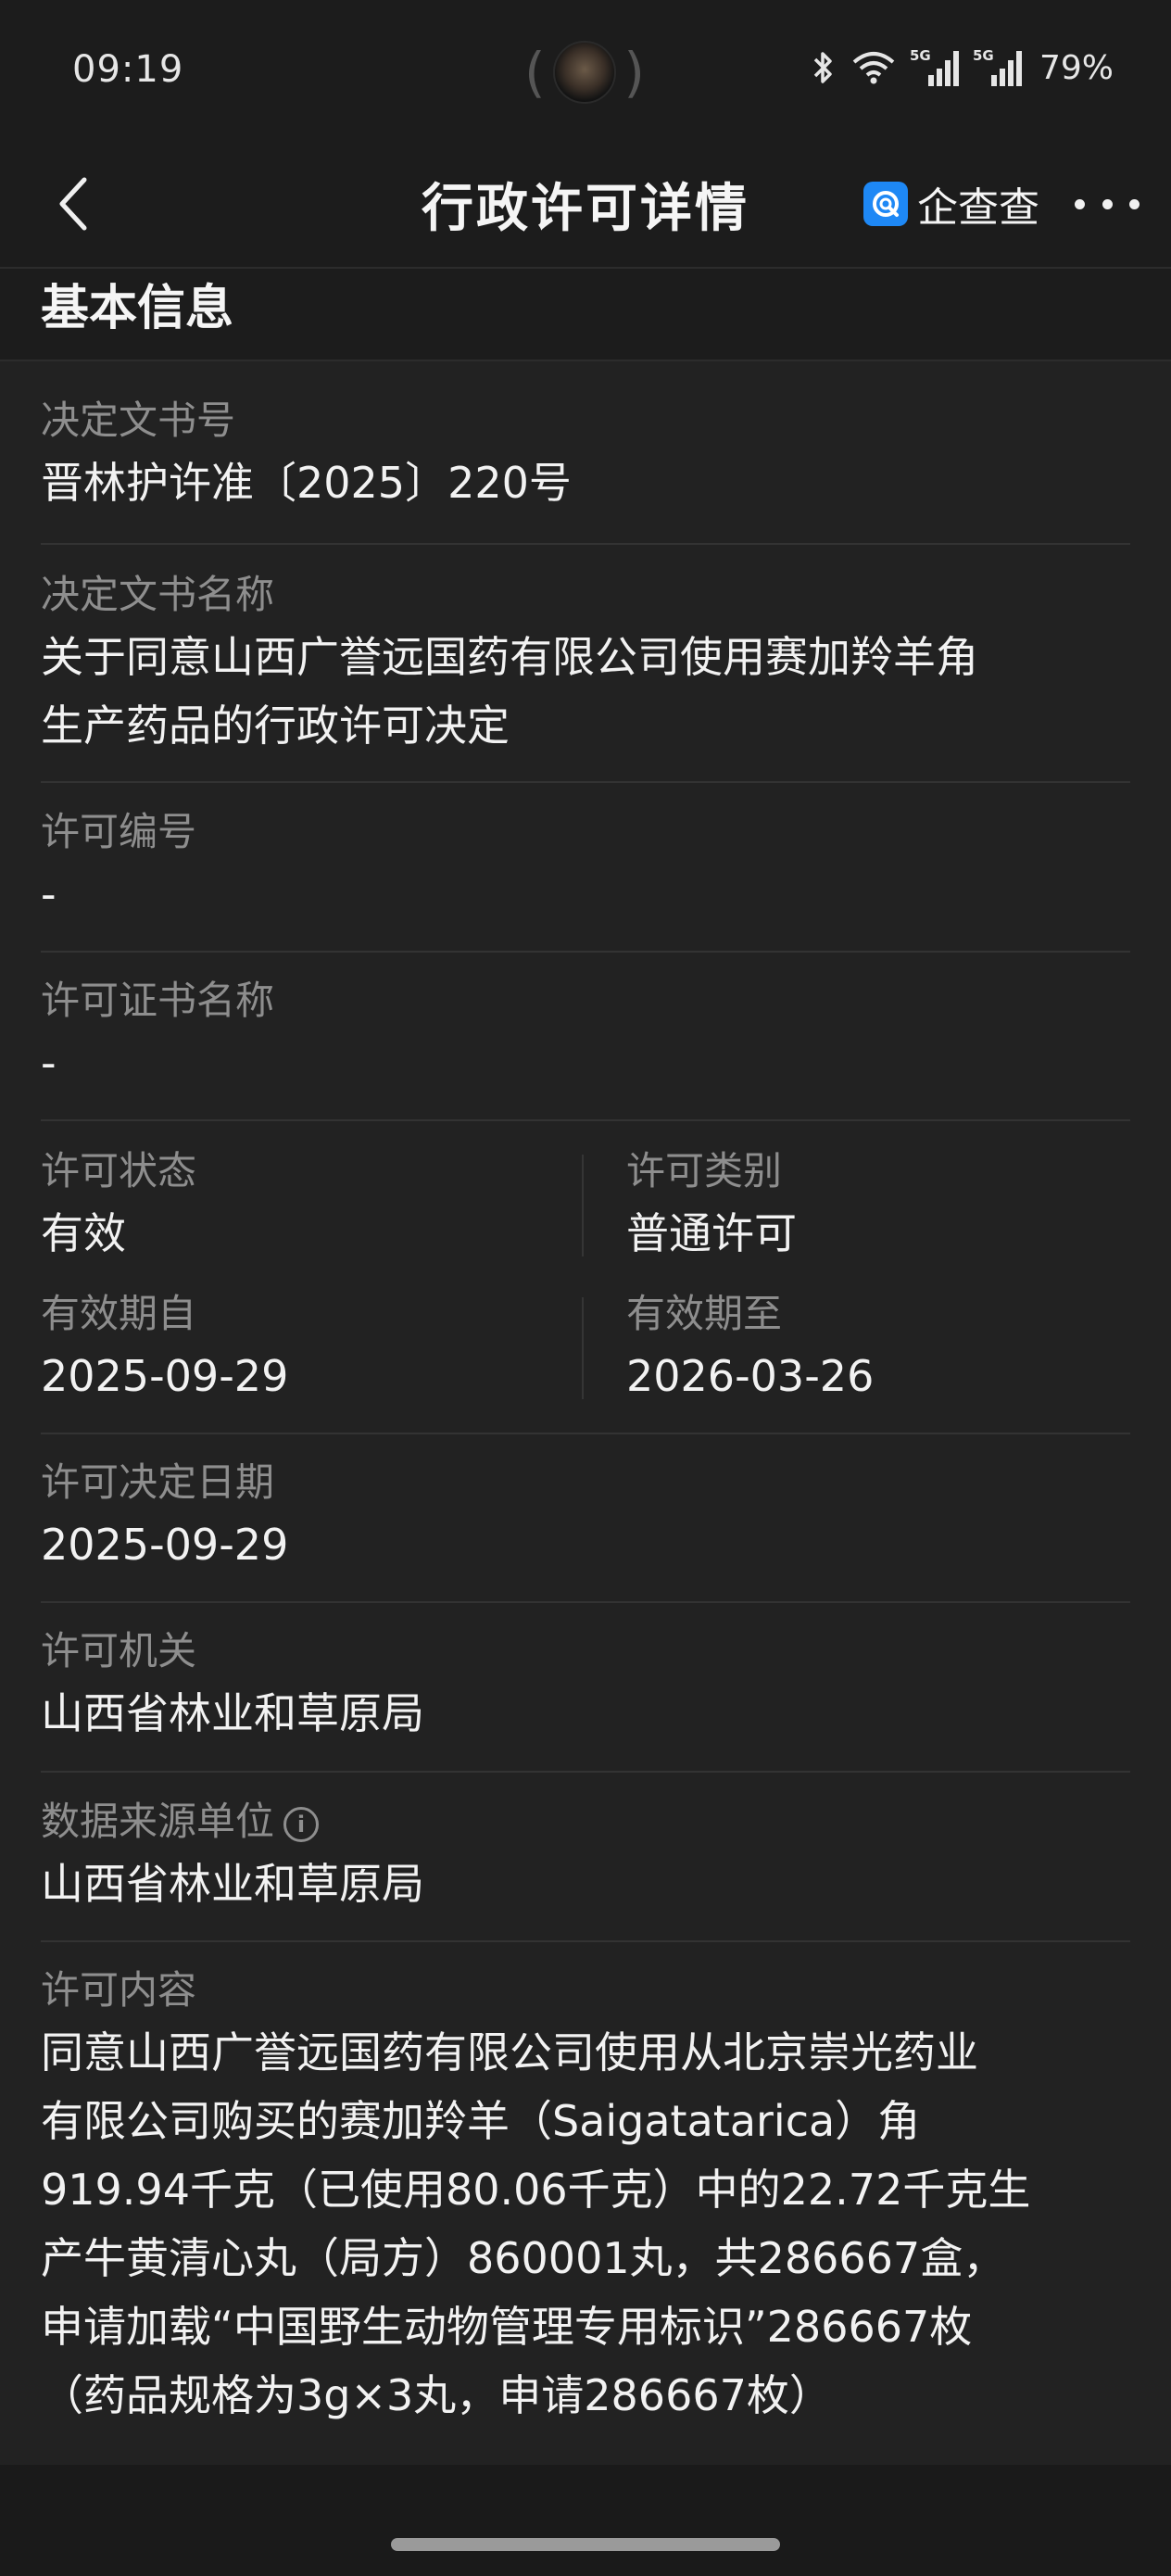 Image resolution: width=1171 pixels, height=2576 pixels. What do you see at coordinates (886, 204) in the screenshot?
I see `qichacha-logo-icon` at bounding box center [886, 204].